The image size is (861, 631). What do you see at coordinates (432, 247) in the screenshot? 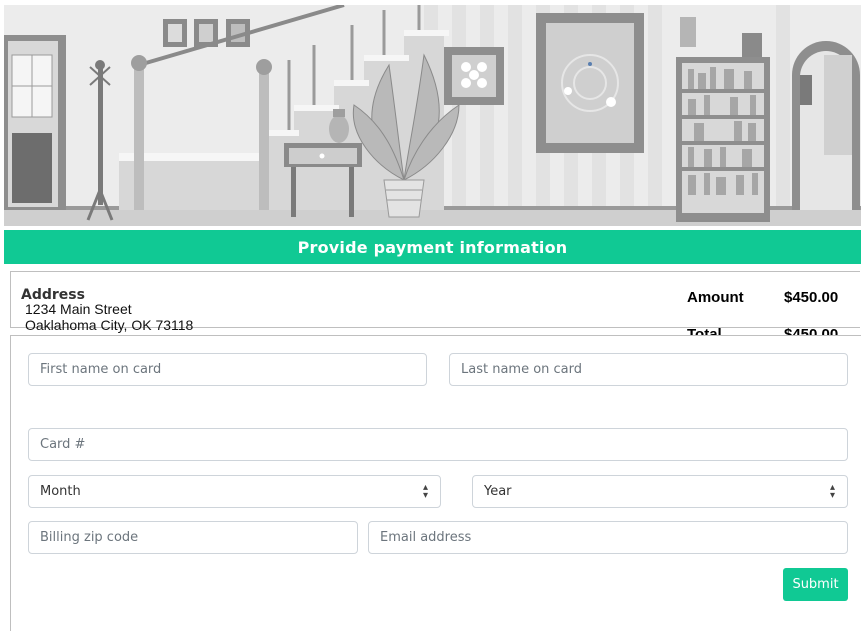
I see `page-title: Provide payment information` at bounding box center [432, 247].